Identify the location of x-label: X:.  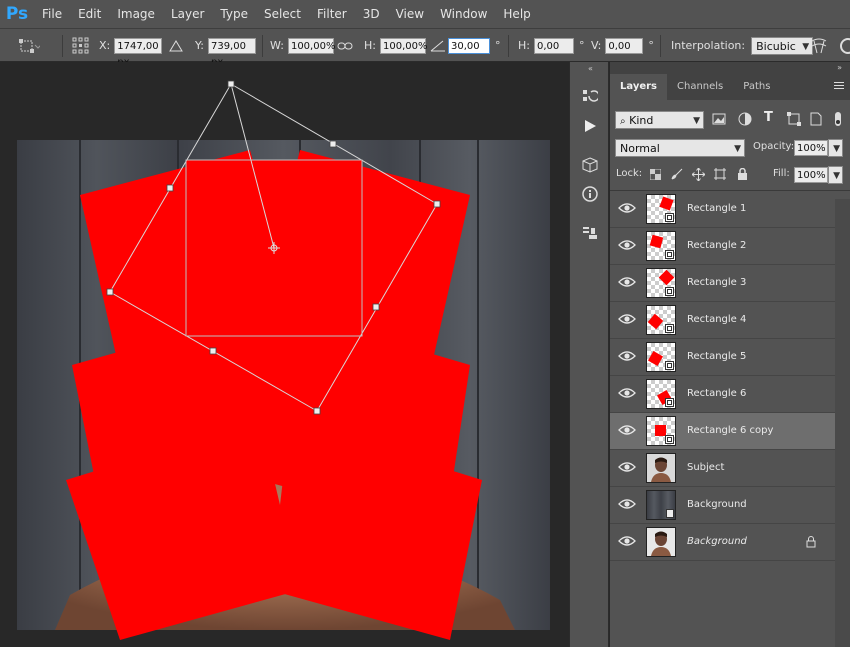
(105, 45).